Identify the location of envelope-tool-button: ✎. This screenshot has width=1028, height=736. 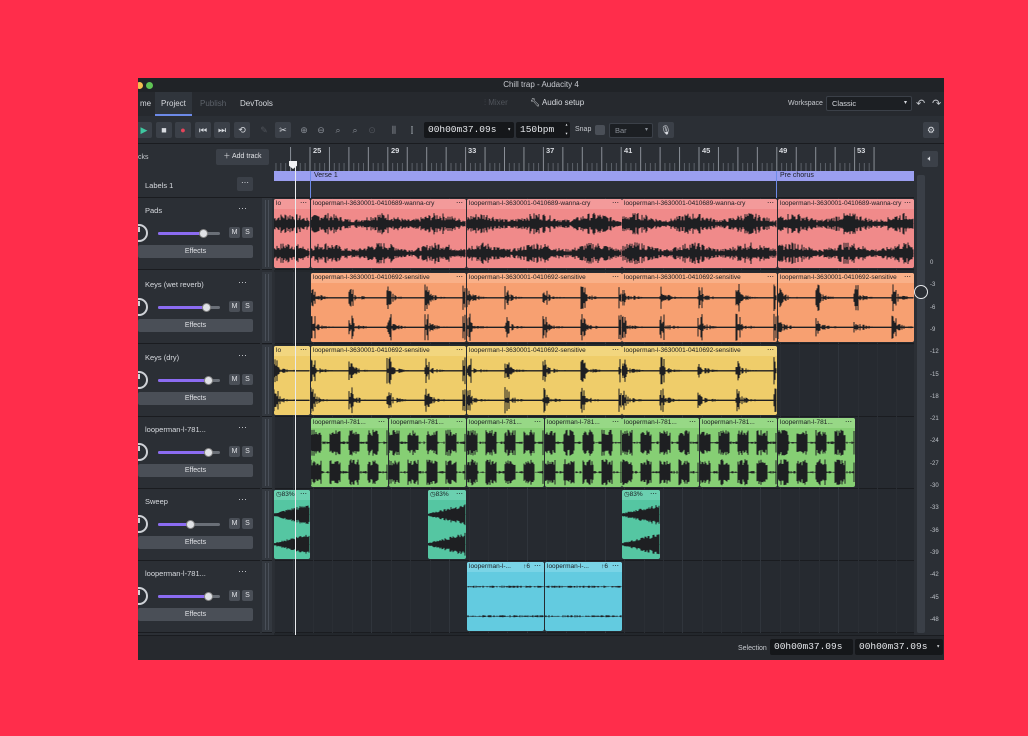
(264, 130).